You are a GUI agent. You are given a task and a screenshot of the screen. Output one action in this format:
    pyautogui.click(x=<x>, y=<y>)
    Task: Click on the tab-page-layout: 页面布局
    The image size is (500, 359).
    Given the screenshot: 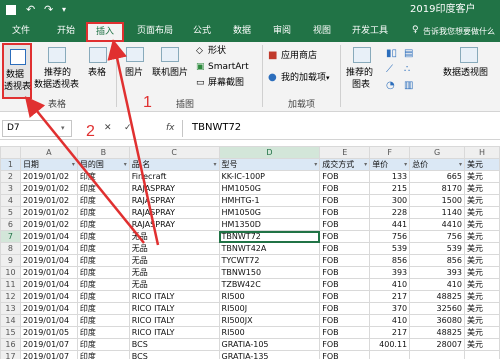 What is the action you would take?
    pyautogui.click(x=155, y=31)
    